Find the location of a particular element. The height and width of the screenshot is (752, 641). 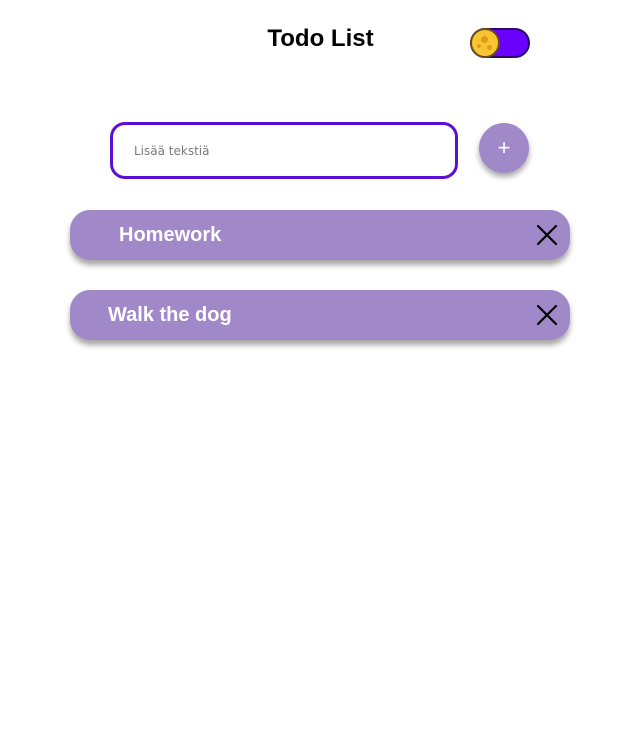

todo-item: Homework is located at coordinates (320, 235).